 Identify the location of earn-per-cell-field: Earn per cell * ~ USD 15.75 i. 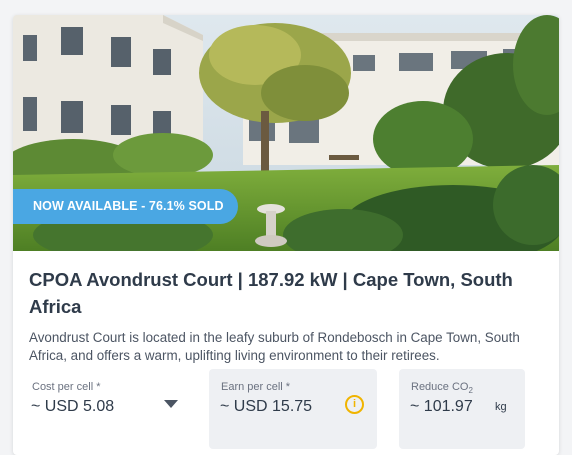
(293, 409).